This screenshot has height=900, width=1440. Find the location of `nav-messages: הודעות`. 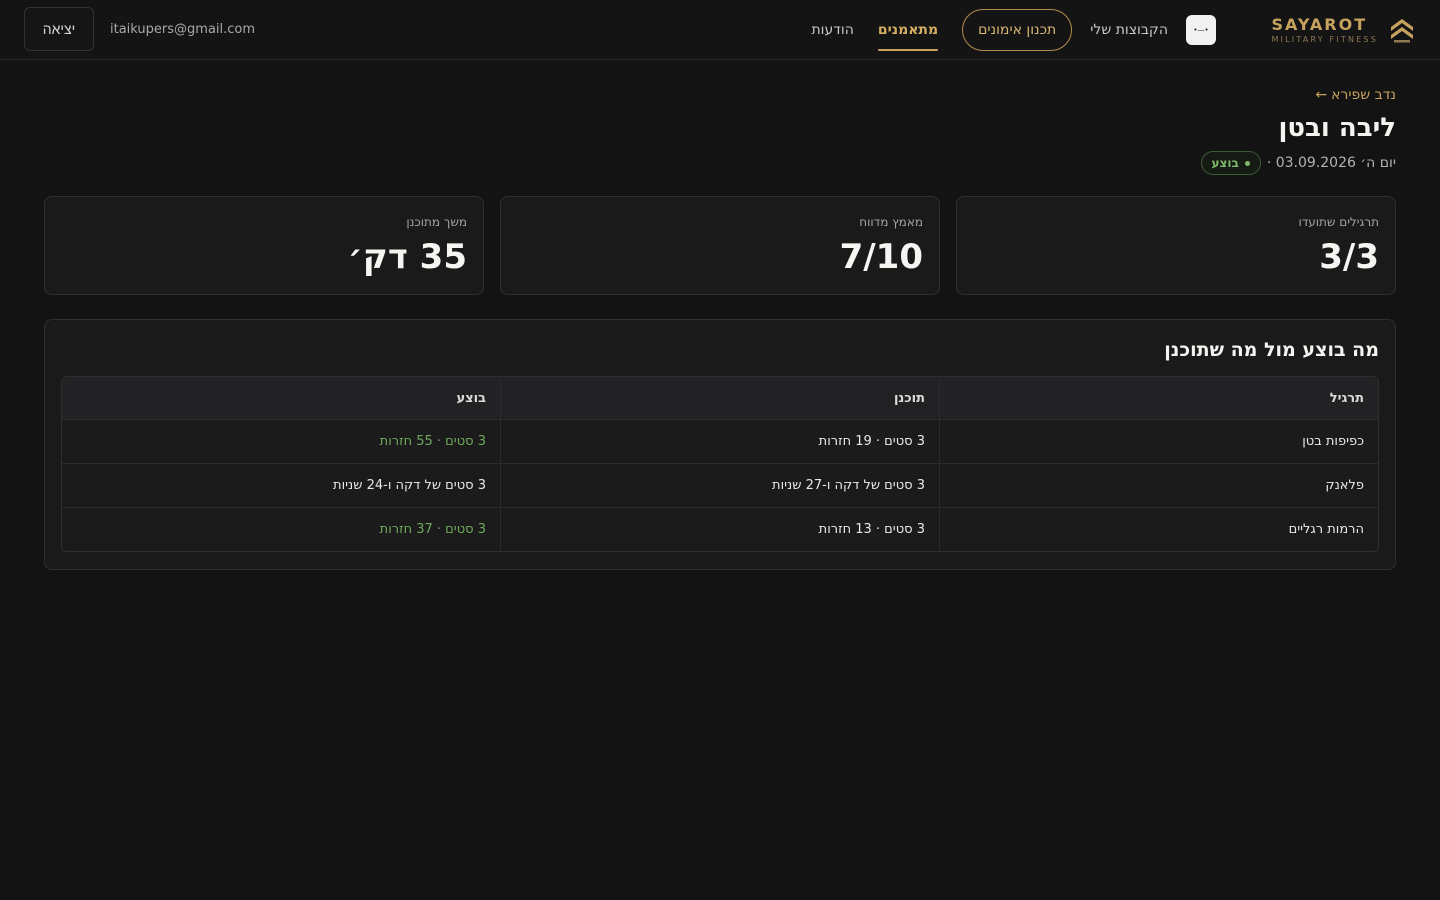

nav-messages: הודעות is located at coordinates (832, 30).